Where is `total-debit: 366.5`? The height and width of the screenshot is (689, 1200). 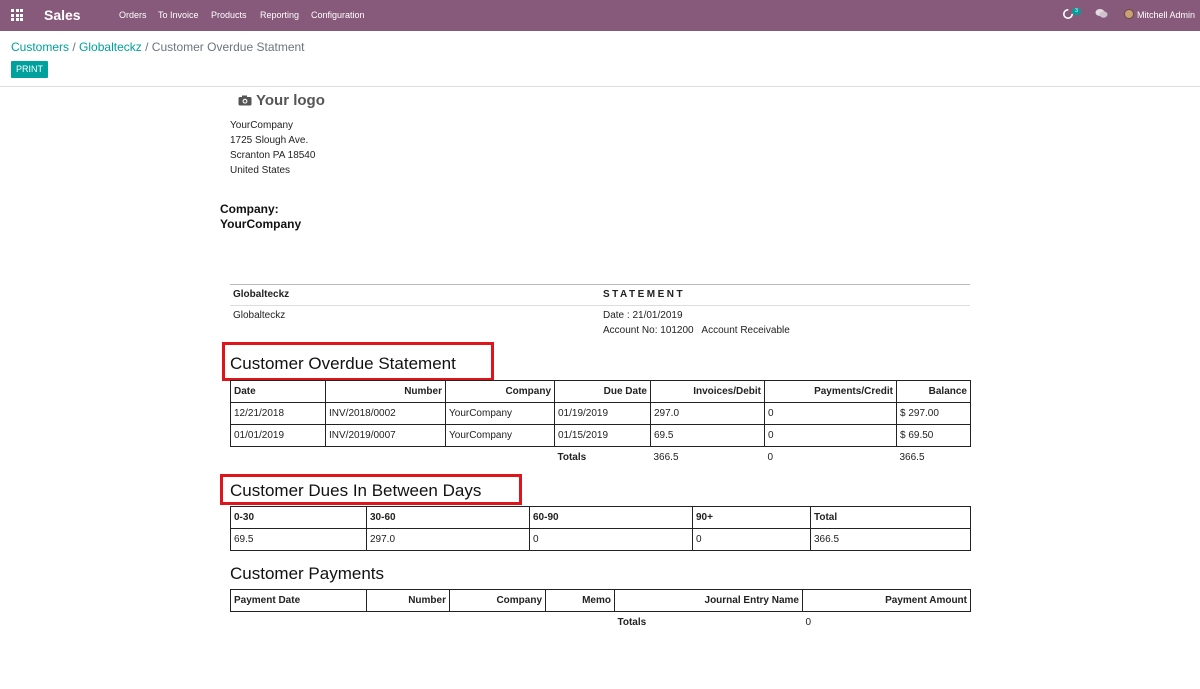 total-debit: 366.5 is located at coordinates (666, 457).